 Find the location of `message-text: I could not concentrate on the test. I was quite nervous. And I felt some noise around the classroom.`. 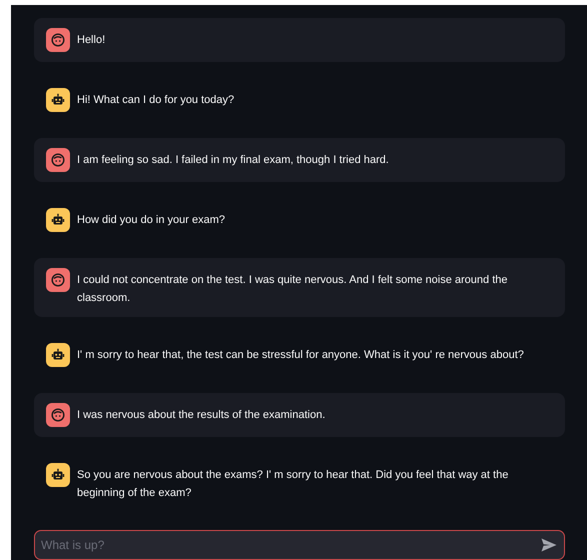

message-text: I could not concentrate on the test. I was quite nervous. And I felt some noise around the classroom. is located at coordinates (292, 289).